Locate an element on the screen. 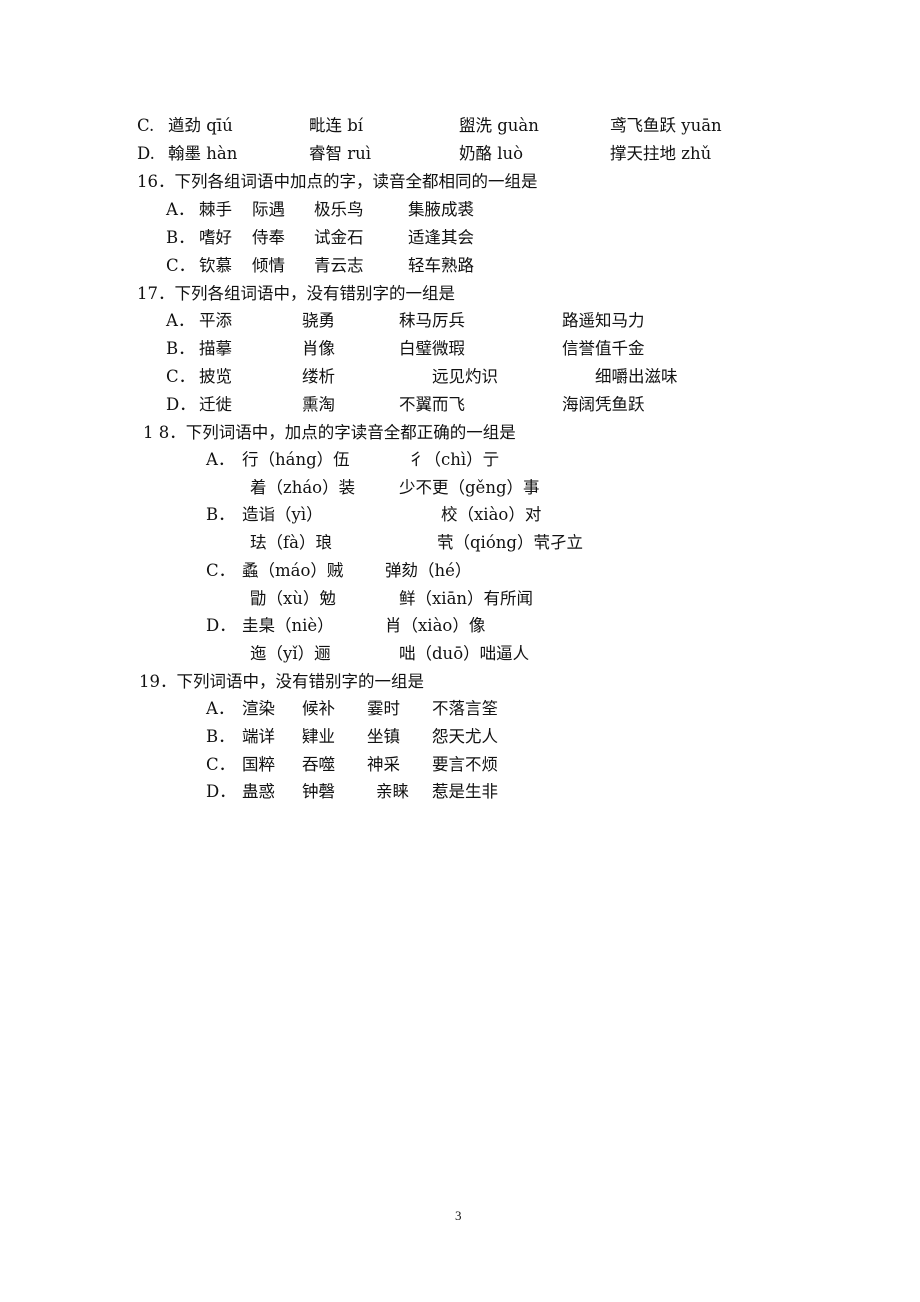  option-item: 倾情 is located at coordinates (268, 265).